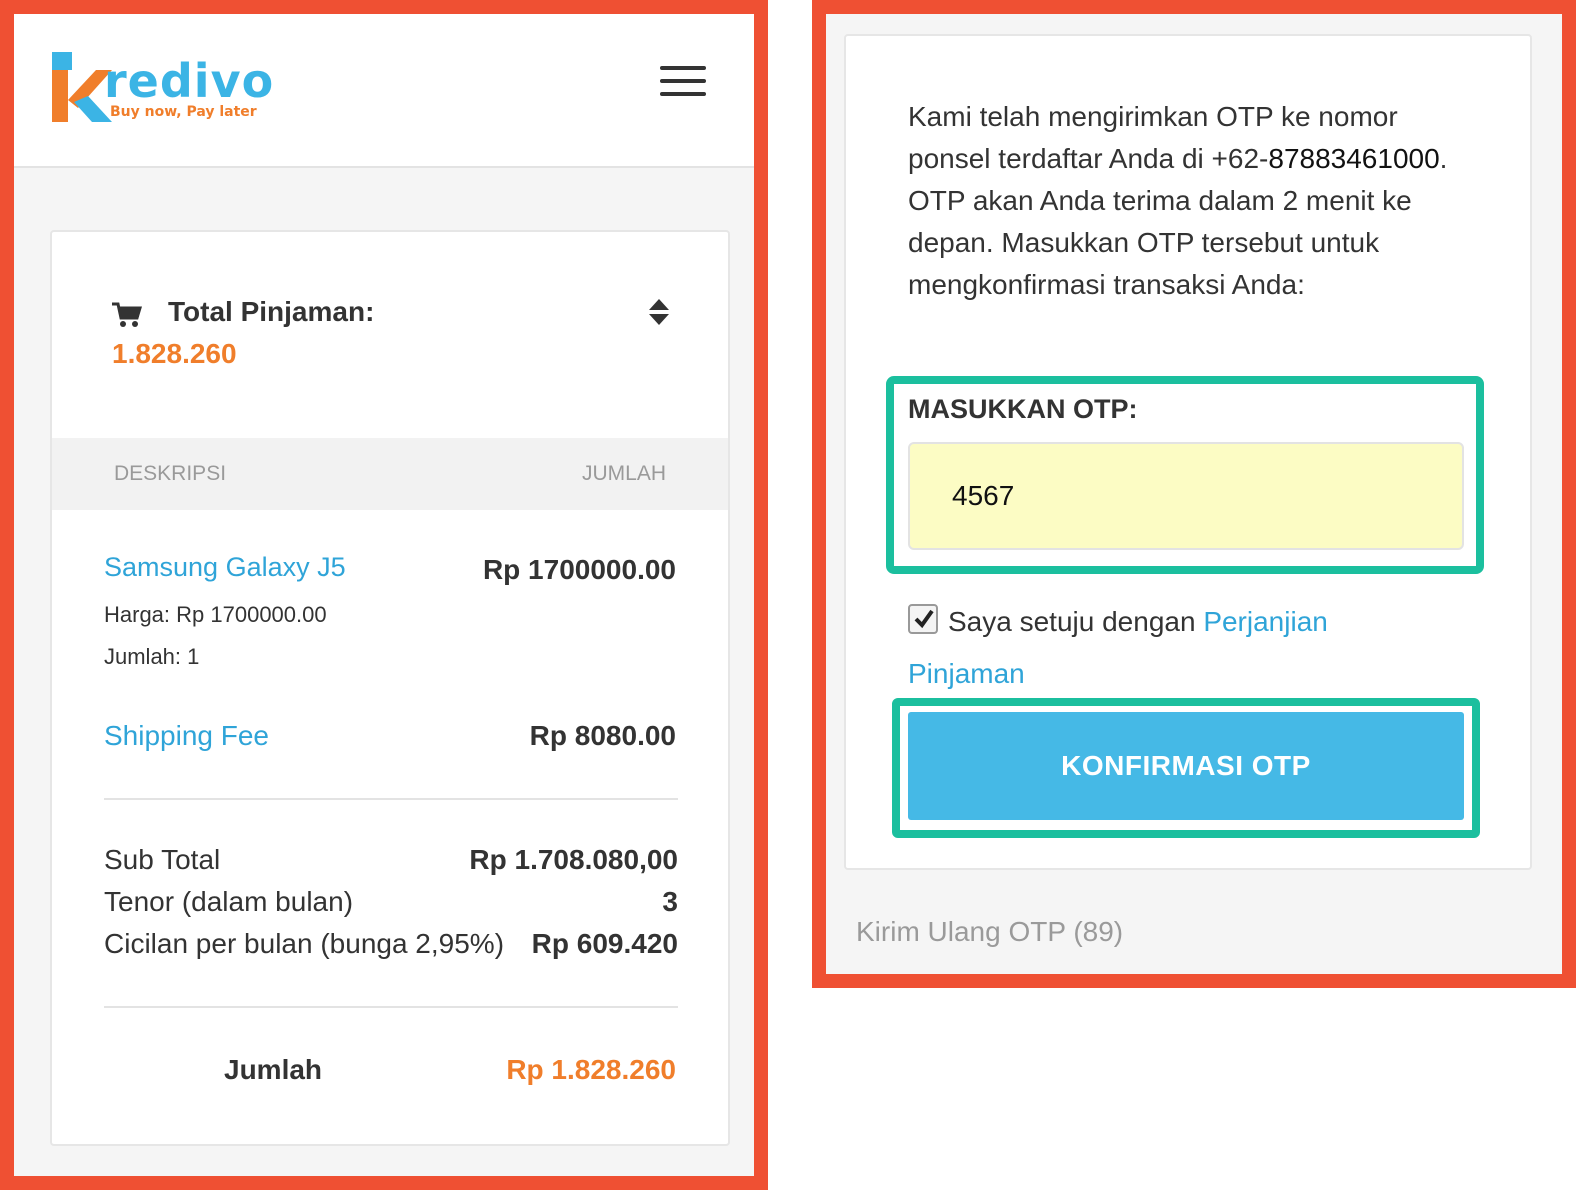  I want to click on product-quantity: Jumlah: 1, so click(152, 656).